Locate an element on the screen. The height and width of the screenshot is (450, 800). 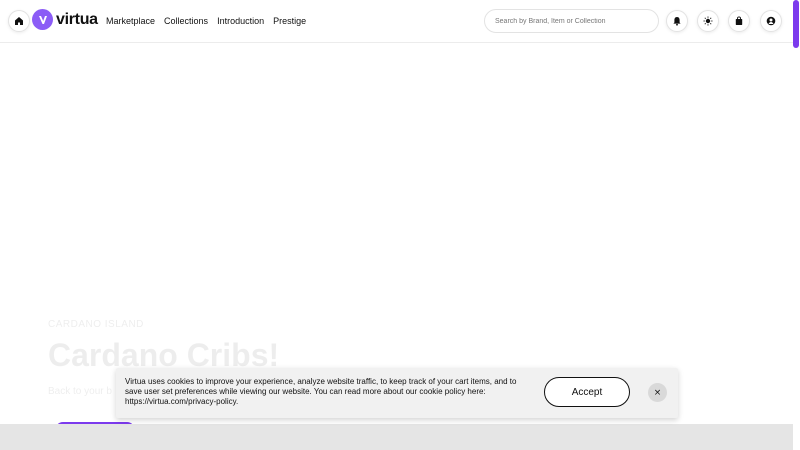
virtua-logo: virtua is located at coordinates (65, 19).